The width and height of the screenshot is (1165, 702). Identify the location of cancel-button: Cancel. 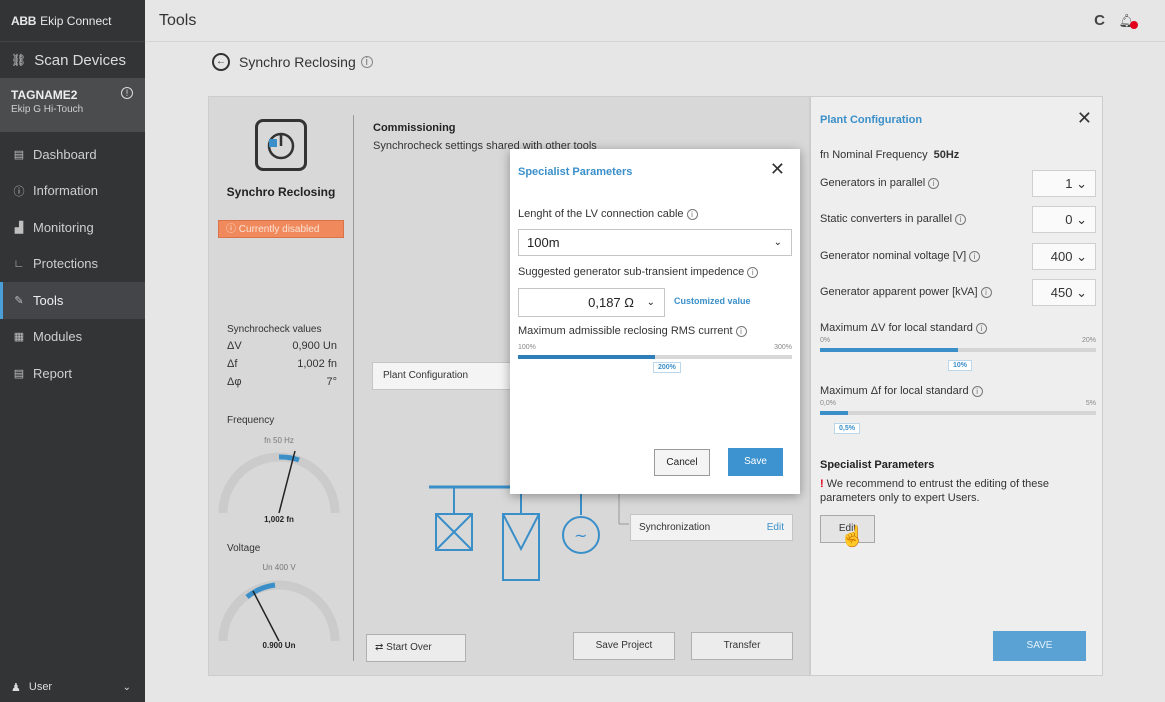
(682, 462).